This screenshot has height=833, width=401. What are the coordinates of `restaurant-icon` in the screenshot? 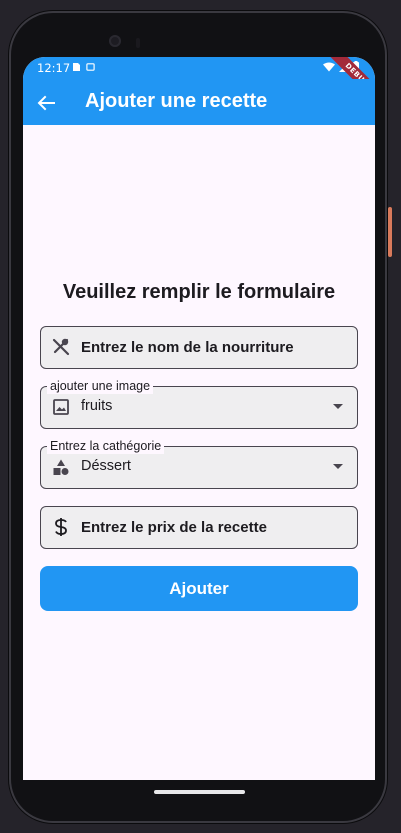 It's located at (61, 347).